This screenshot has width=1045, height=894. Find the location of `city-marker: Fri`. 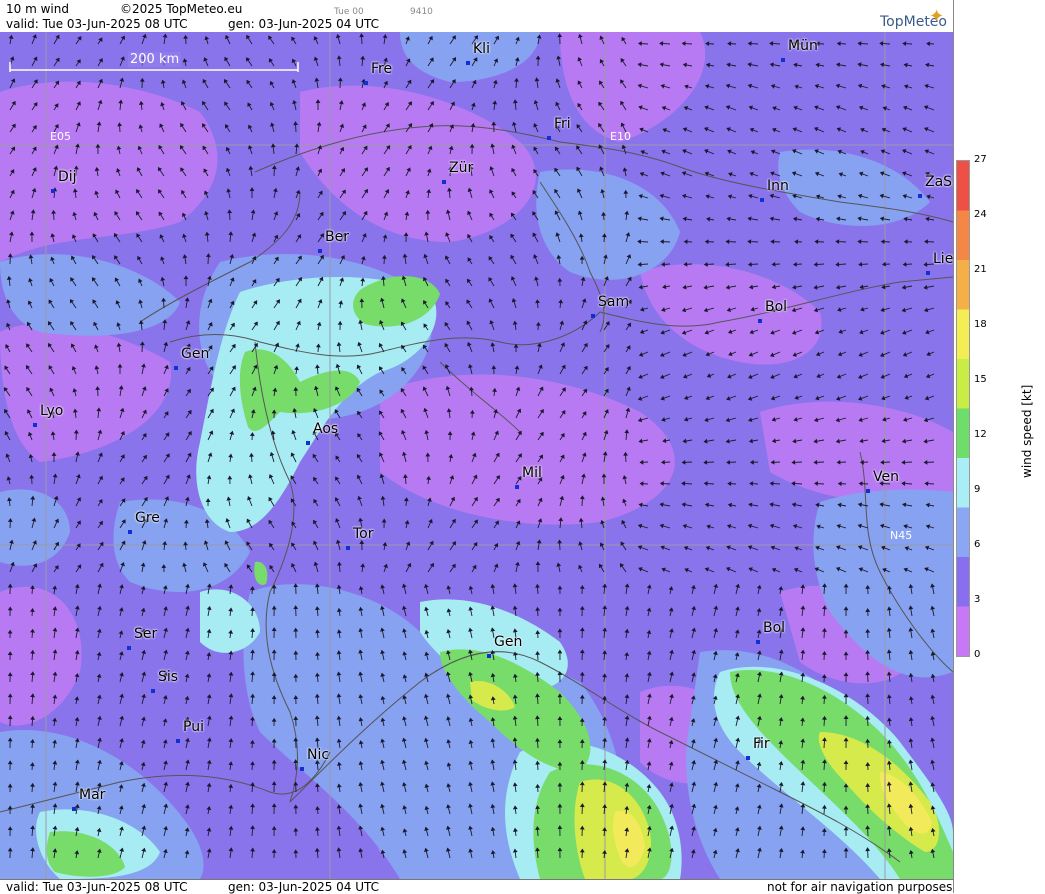

city-marker: Fri is located at coordinates (559, 130).